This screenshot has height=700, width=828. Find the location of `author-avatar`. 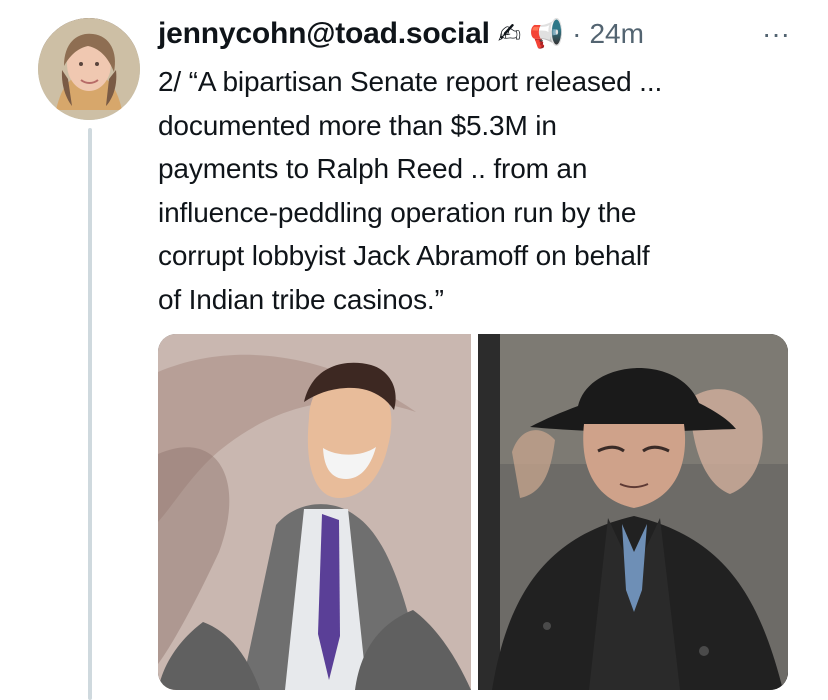

author-avatar is located at coordinates (89, 69).